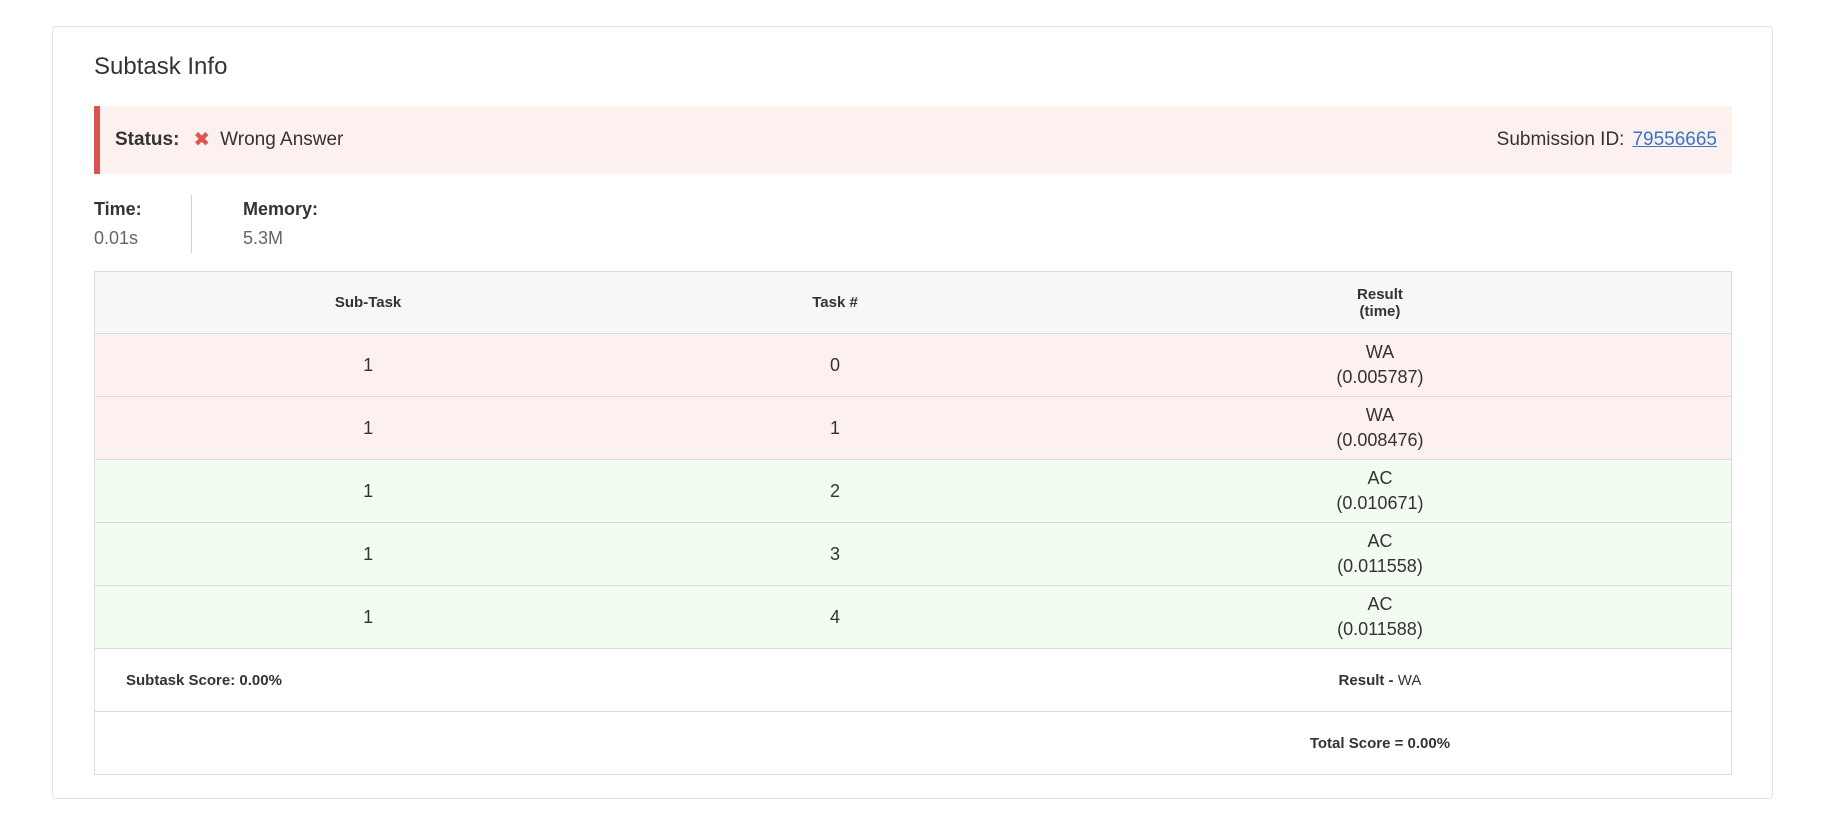  Describe the element at coordinates (161, 66) in the screenshot. I see `page-title: Subtask Info` at that location.